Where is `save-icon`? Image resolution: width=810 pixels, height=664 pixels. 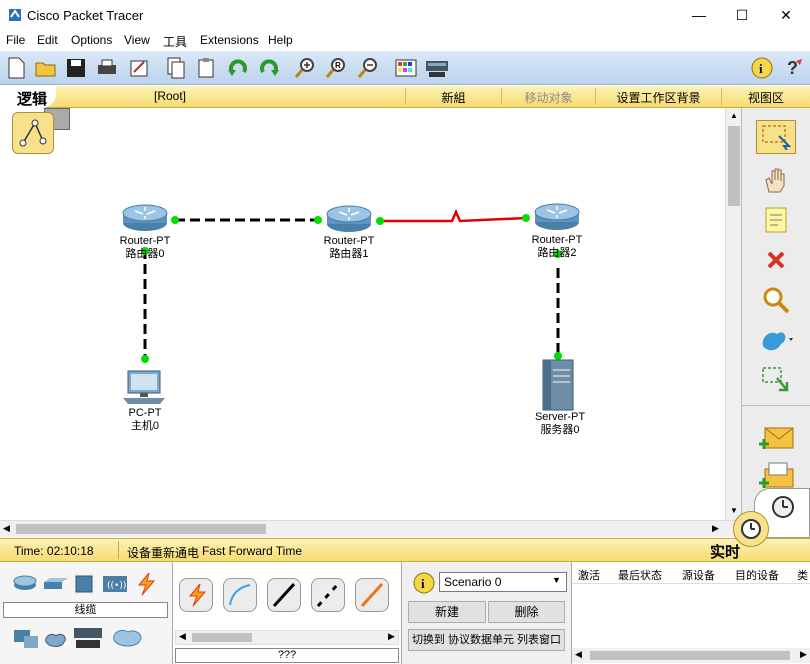 save-icon is located at coordinates (76, 68).